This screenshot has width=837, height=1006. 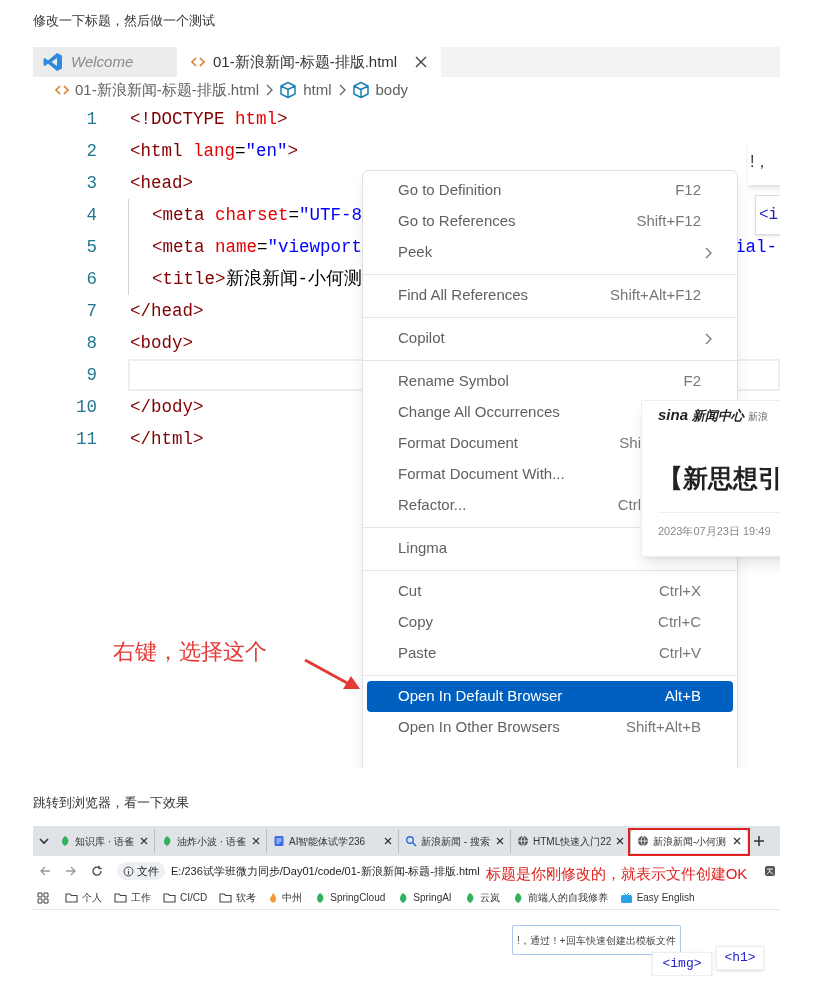 What do you see at coordinates (104, 841) in the screenshot?
I see `browser-tab: 知识库 · 语雀` at bounding box center [104, 841].